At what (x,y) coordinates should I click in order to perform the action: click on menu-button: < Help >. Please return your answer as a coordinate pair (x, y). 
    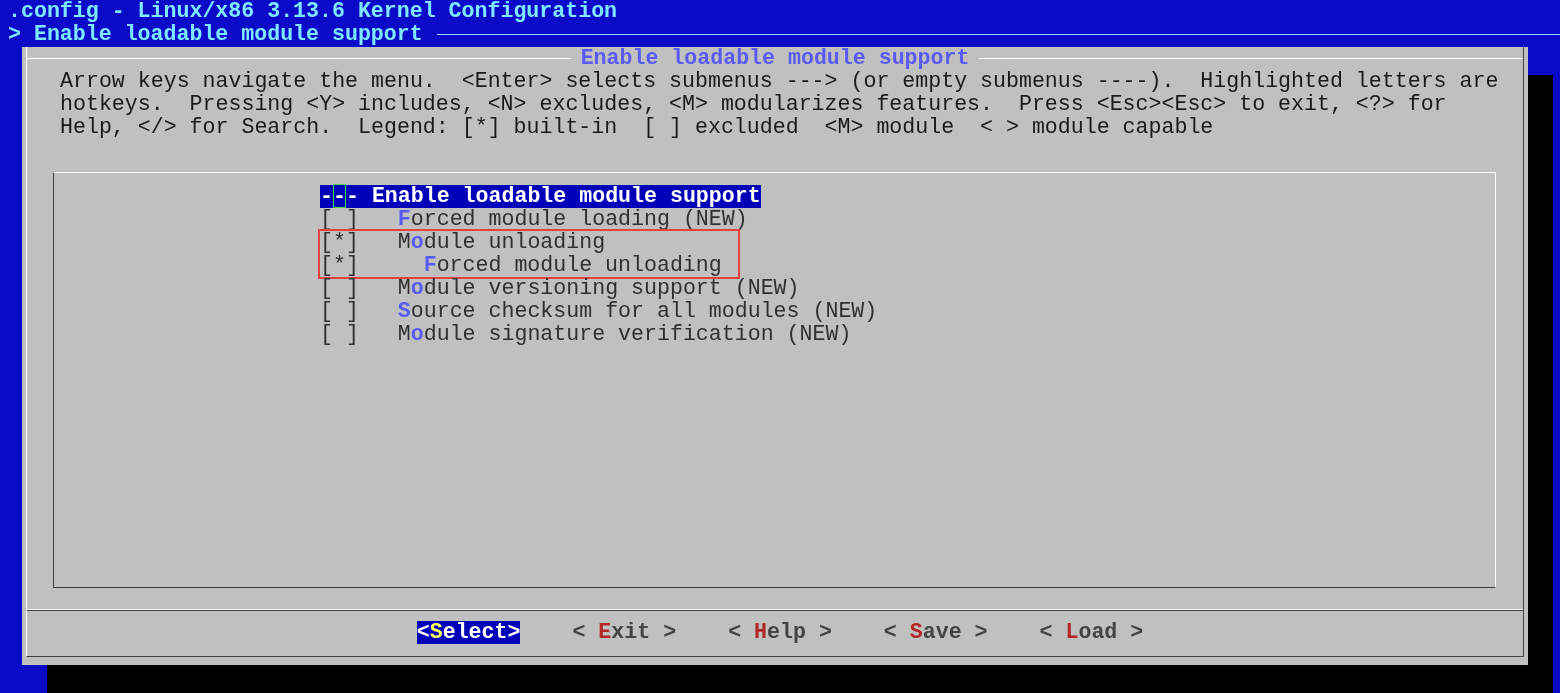
    Looking at the image, I should click on (780, 632).